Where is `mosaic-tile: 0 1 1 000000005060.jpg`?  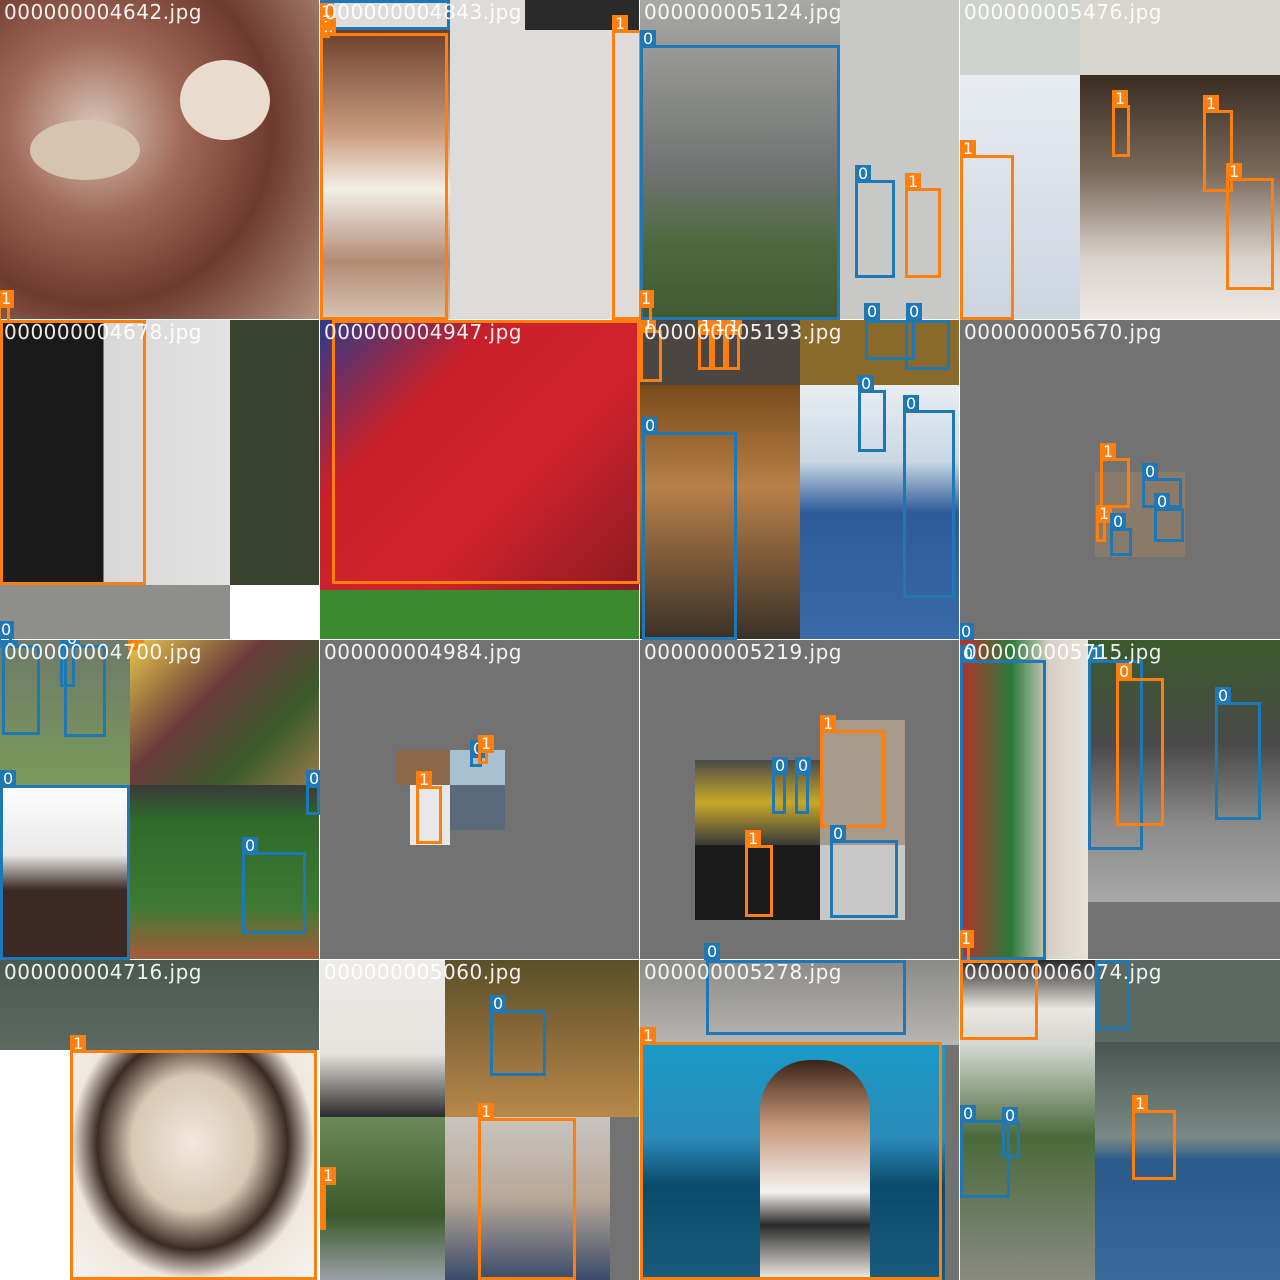 mosaic-tile: 0 1 1 000000005060.jpg is located at coordinates (480, 1119).